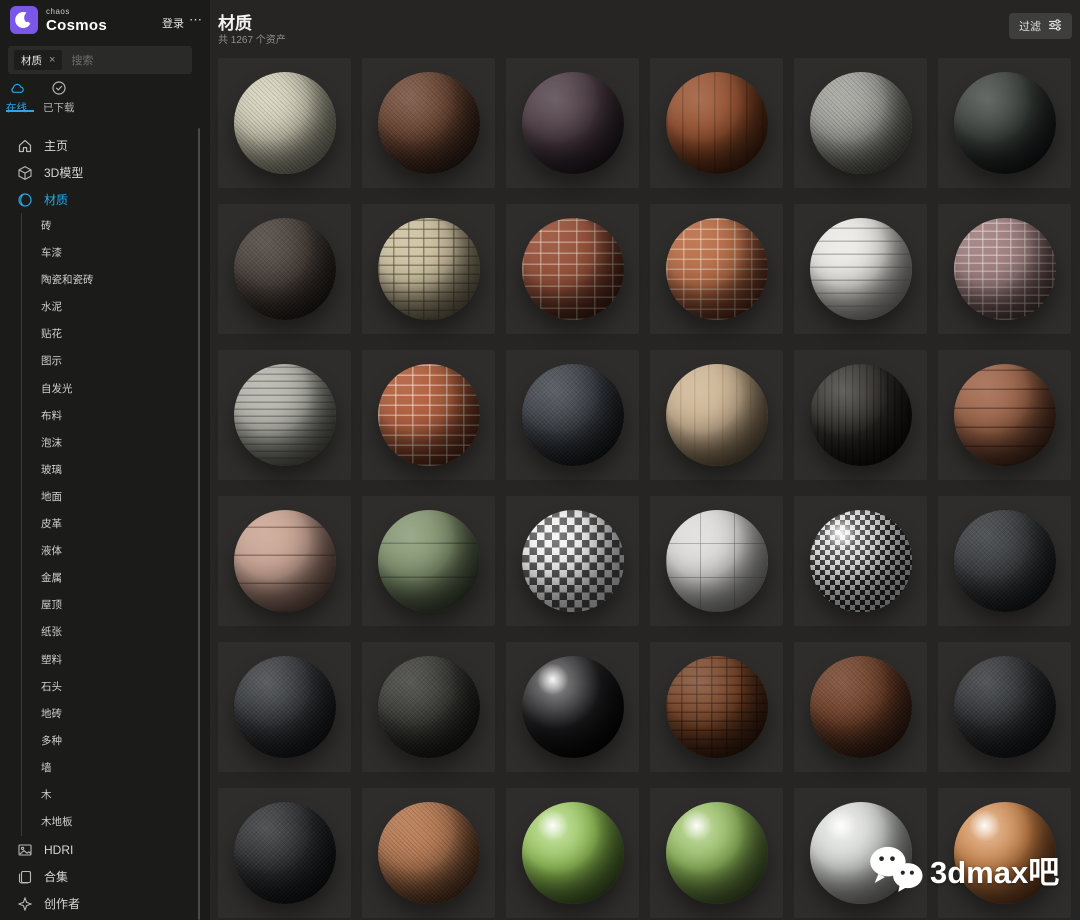  Describe the element at coordinates (110, 470) in the screenshot. I see `sidebar-item-玻璃: 玻璃` at that location.